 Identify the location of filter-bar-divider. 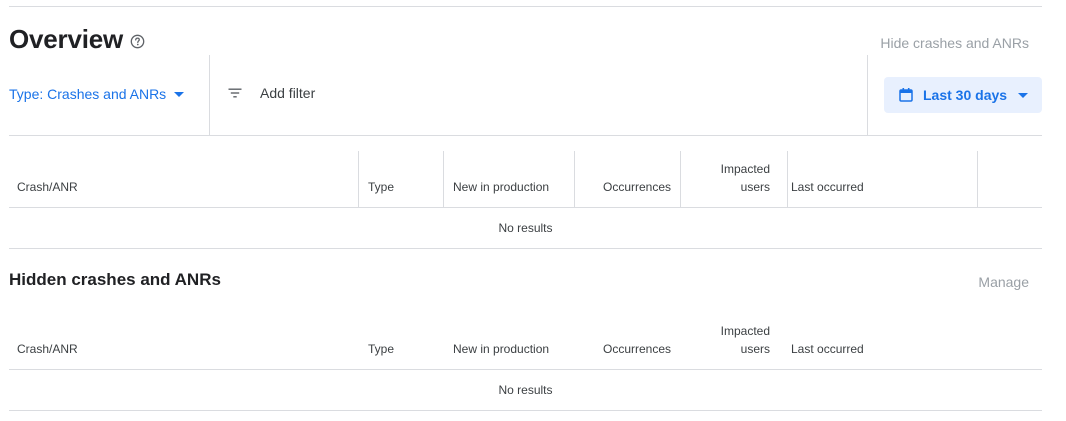
(525, 135).